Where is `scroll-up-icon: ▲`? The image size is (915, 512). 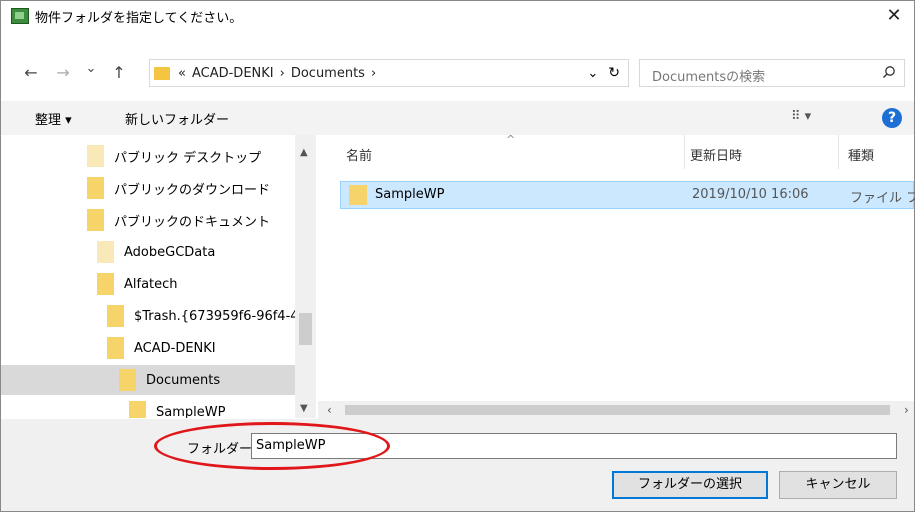
scroll-up-icon: ▲ is located at coordinates (304, 152).